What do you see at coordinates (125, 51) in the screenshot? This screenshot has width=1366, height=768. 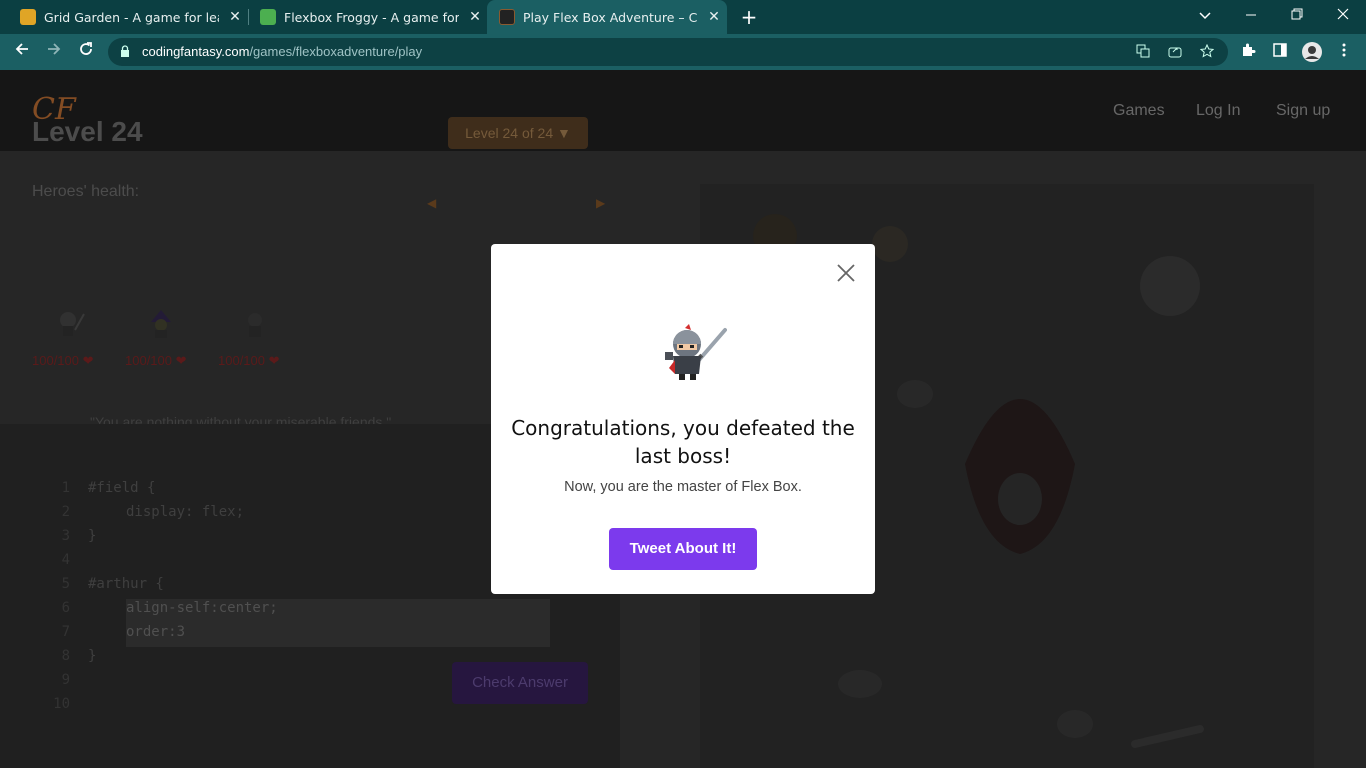 I see `lock-icon` at bounding box center [125, 51].